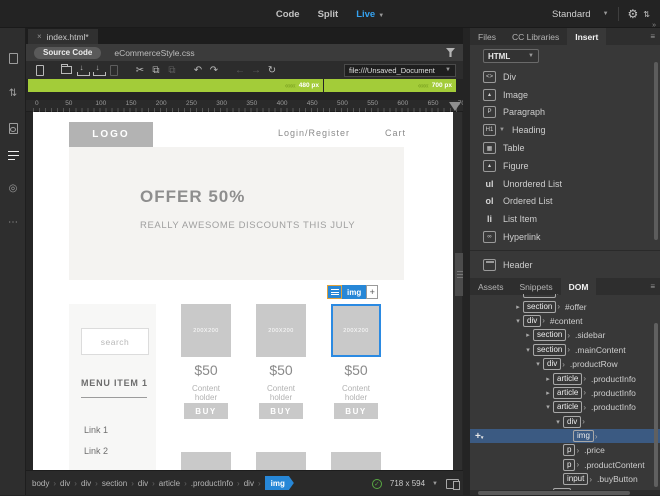 The height and width of the screenshot is (496, 660). Describe the element at coordinates (565, 202) in the screenshot. I see `insert-item-ordered-list: ol Ordered List` at that location.